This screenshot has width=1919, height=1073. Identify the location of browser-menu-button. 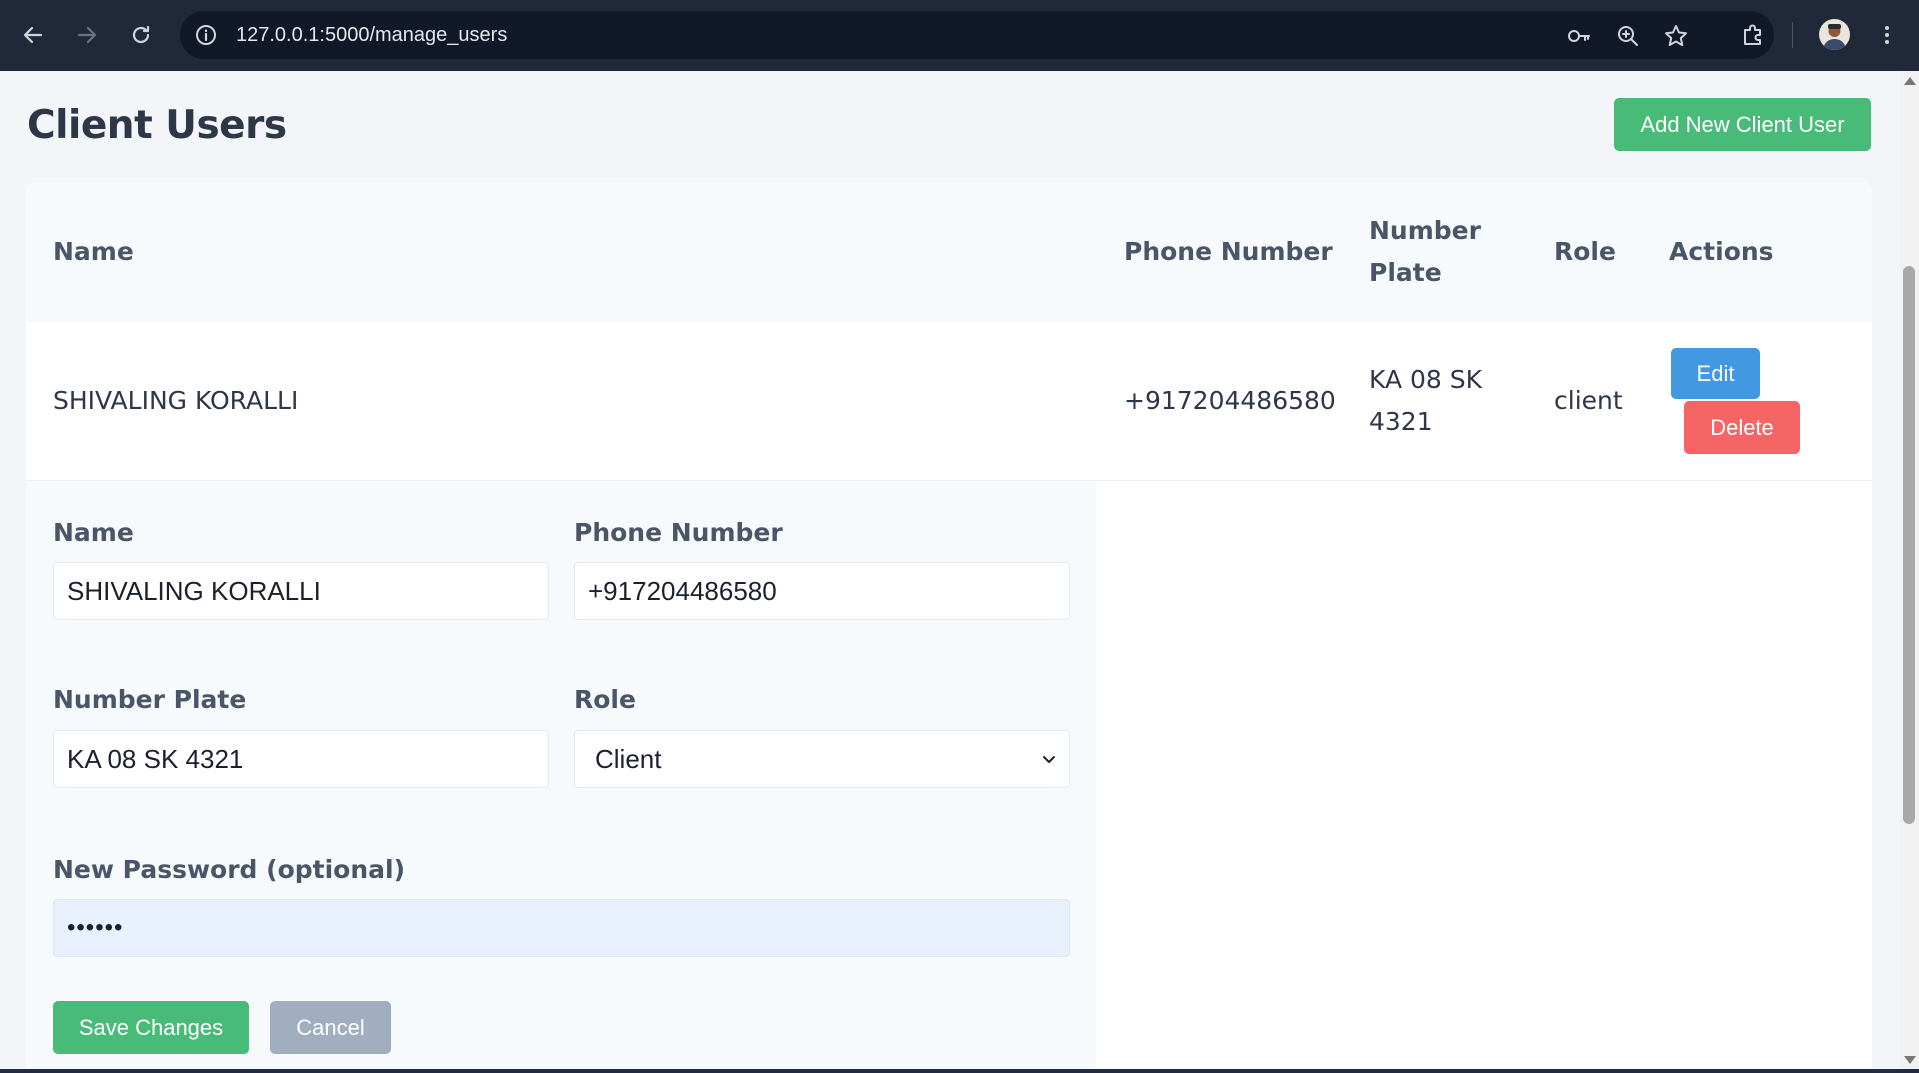
(1887, 35).